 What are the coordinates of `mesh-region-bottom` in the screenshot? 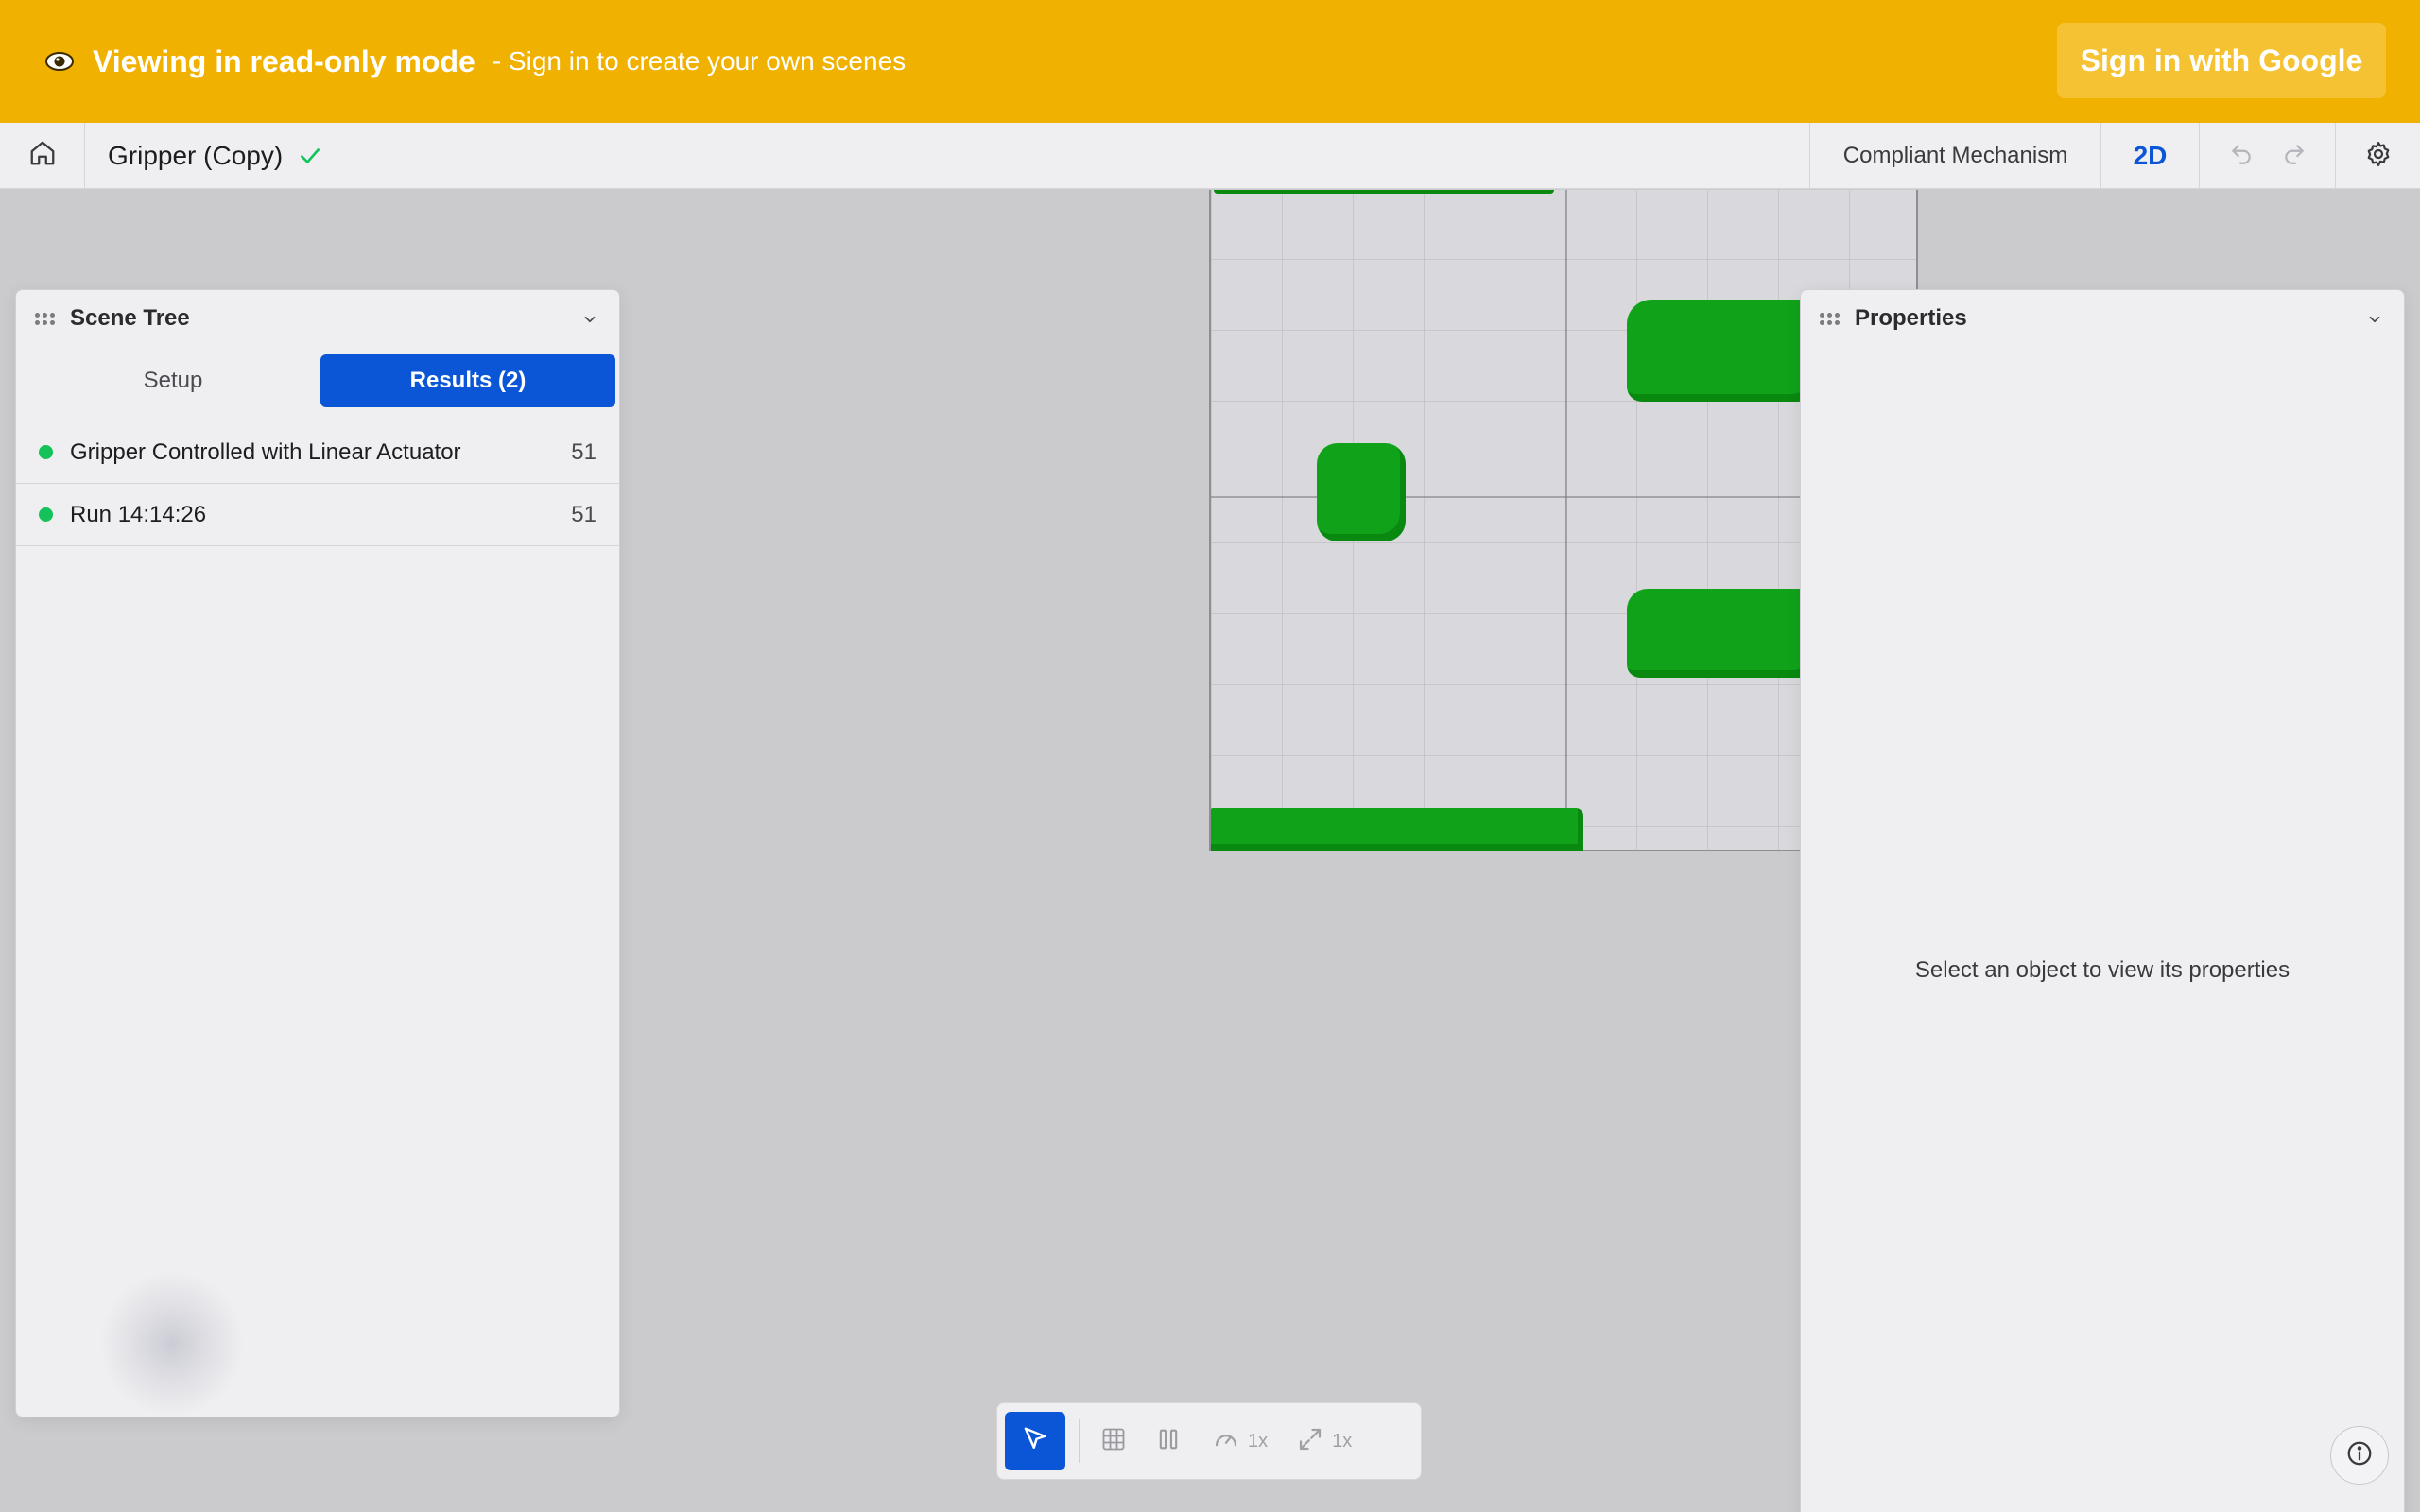 It's located at (1397, 829).